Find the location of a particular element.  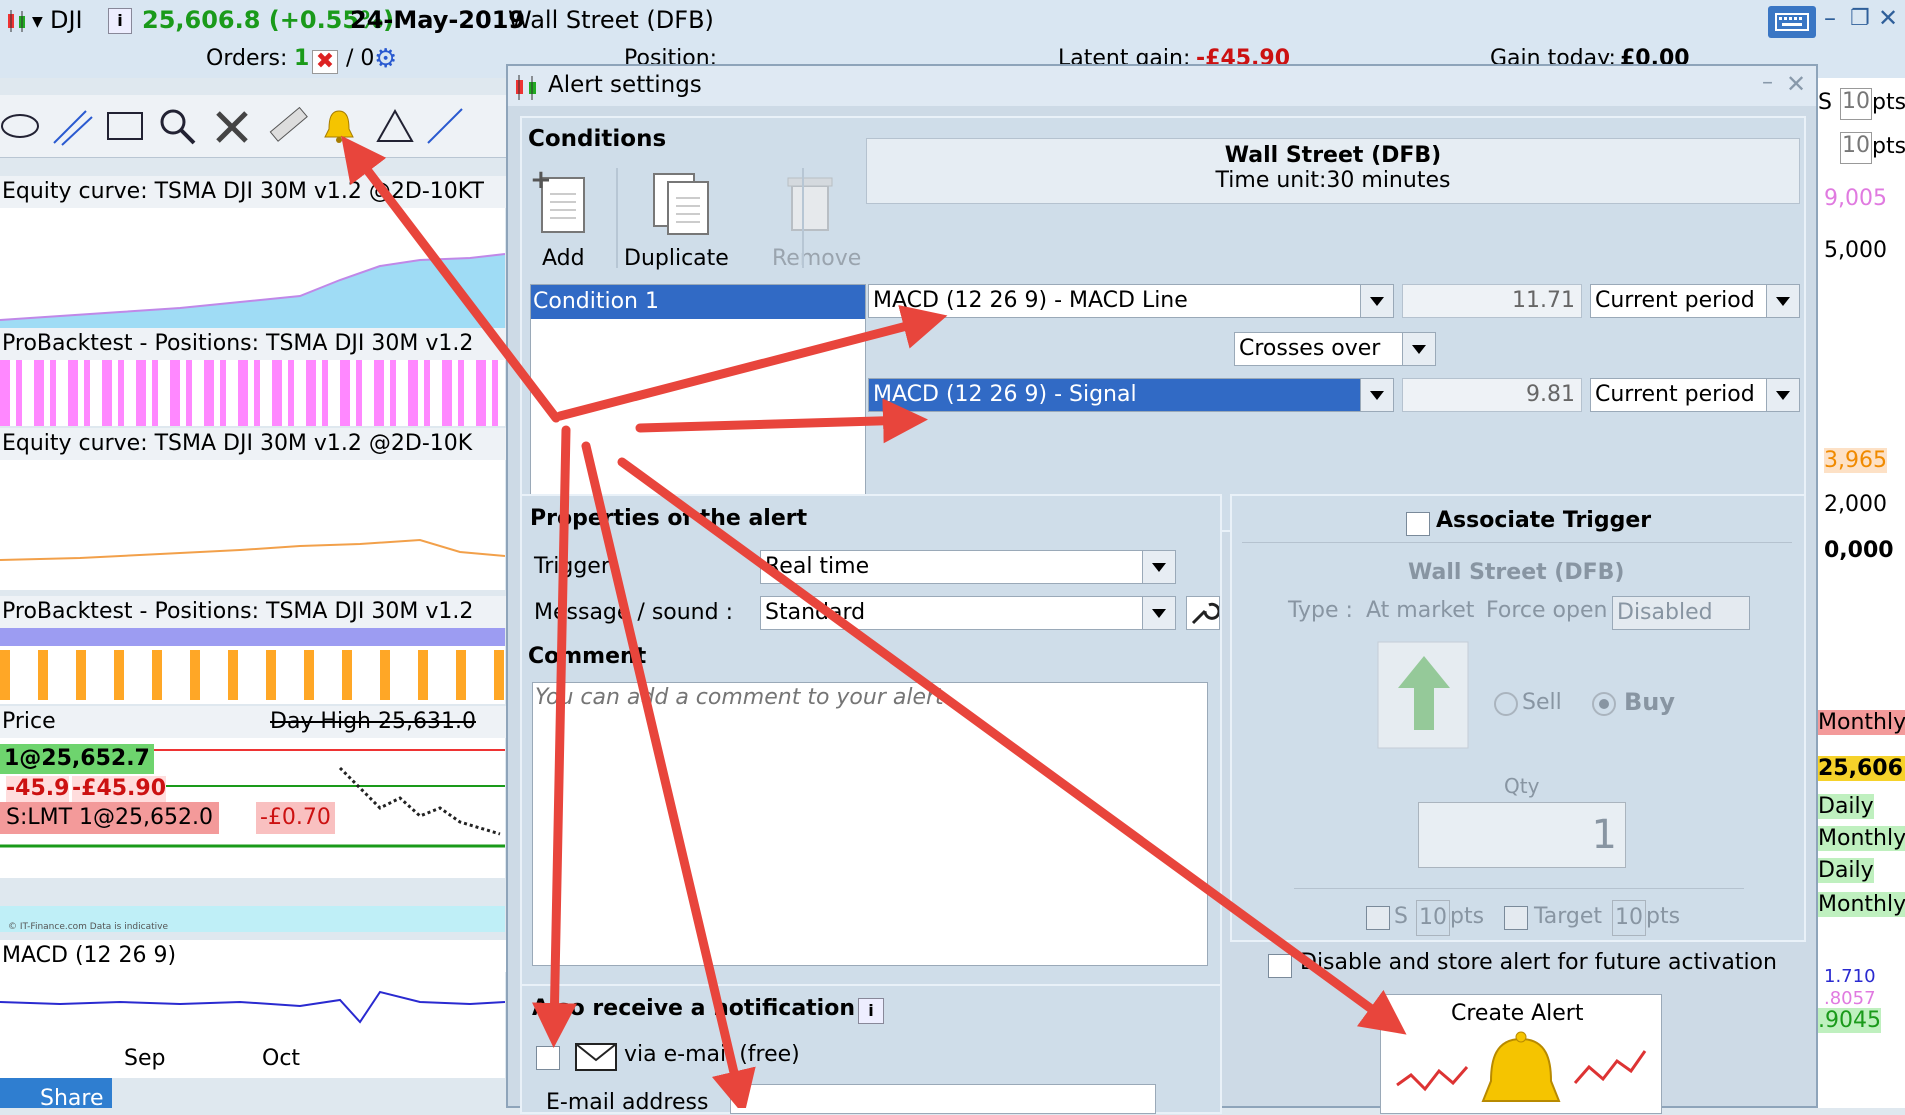

trigger-instrument: Wall Street (DFB) is located at coordinates (1516, 572).